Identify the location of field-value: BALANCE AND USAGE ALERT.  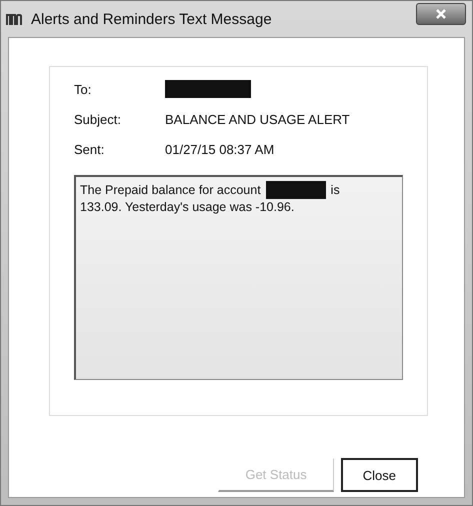
(257, 119).